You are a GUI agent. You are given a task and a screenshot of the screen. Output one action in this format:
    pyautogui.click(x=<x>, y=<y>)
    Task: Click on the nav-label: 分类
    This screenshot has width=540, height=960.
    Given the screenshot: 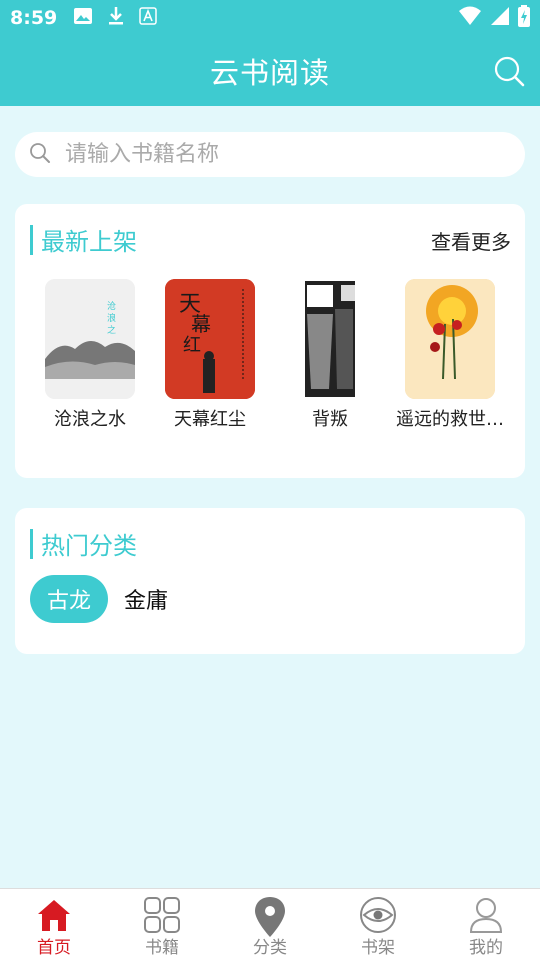 What is the action you would take?
    pyautogui.click(x=270, y=948)
    